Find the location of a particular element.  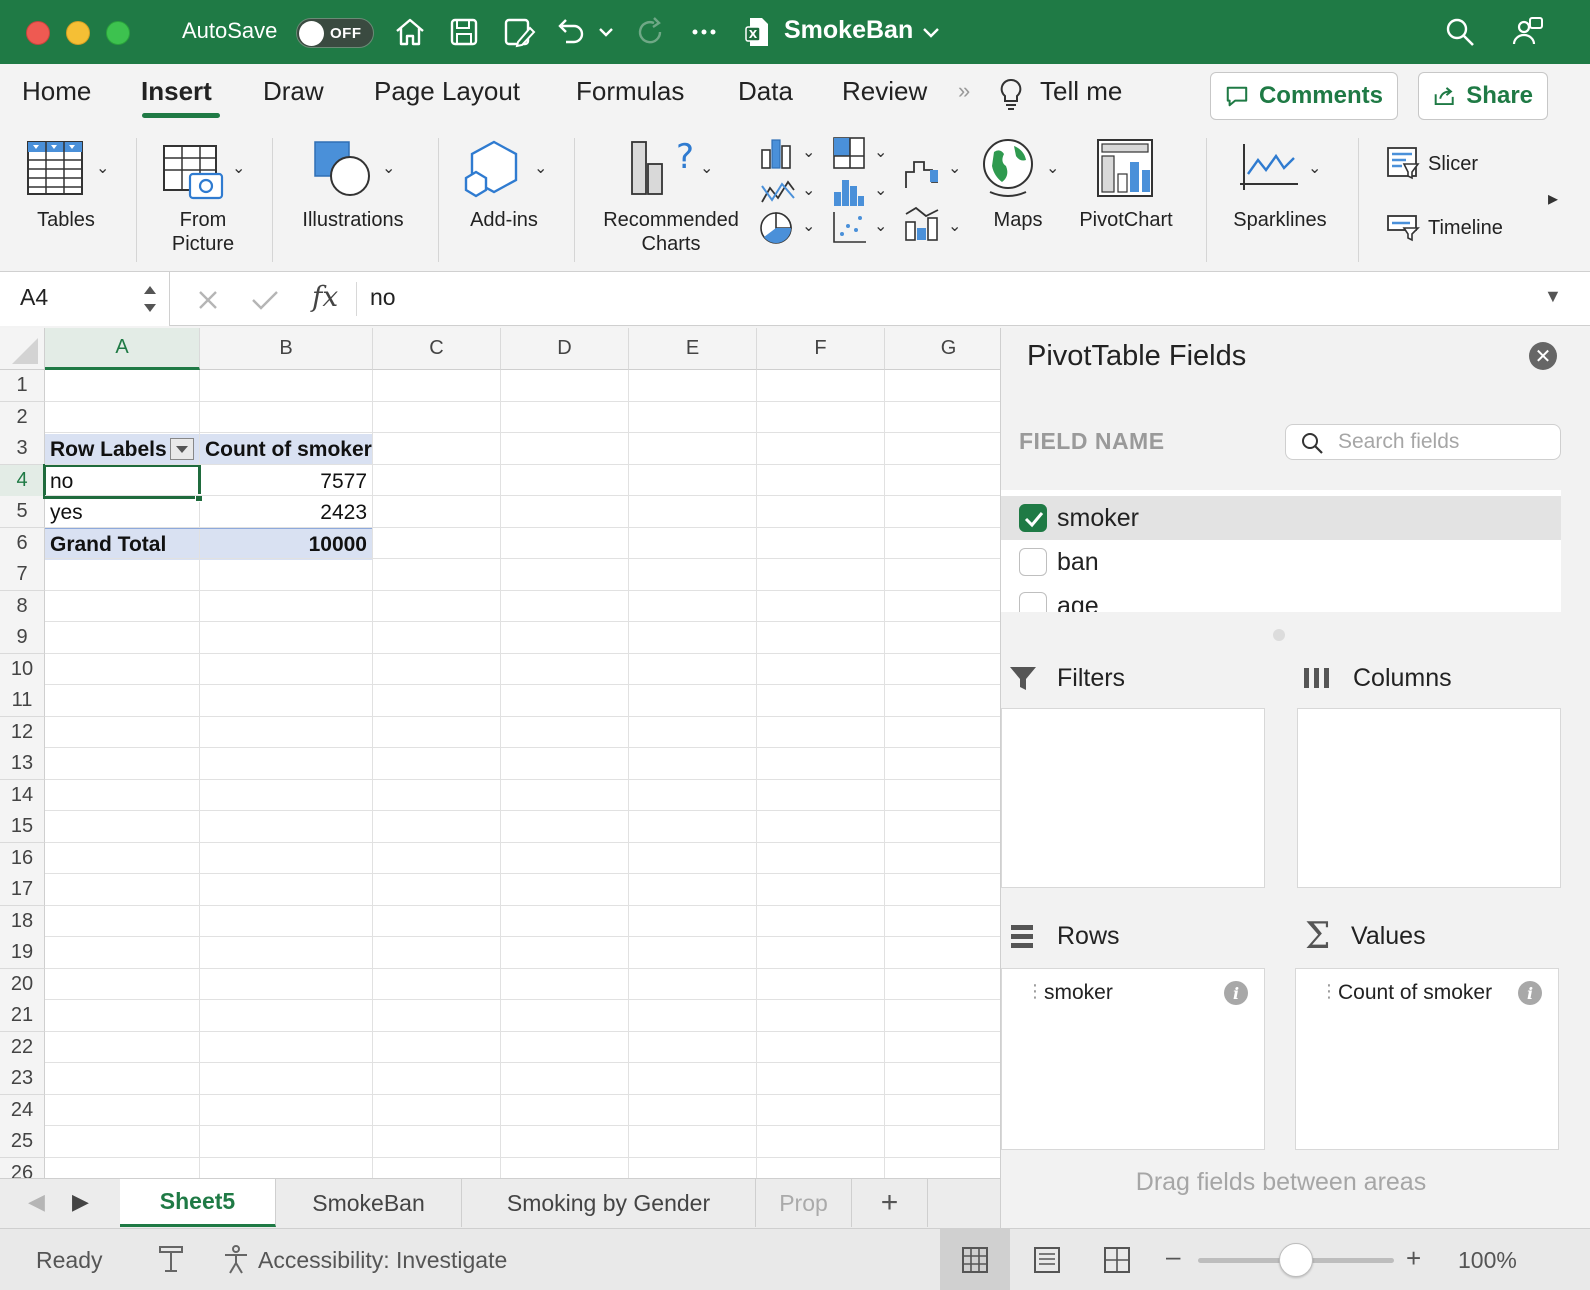

add-sheet-button: + is located at coordinates (890, 1203).